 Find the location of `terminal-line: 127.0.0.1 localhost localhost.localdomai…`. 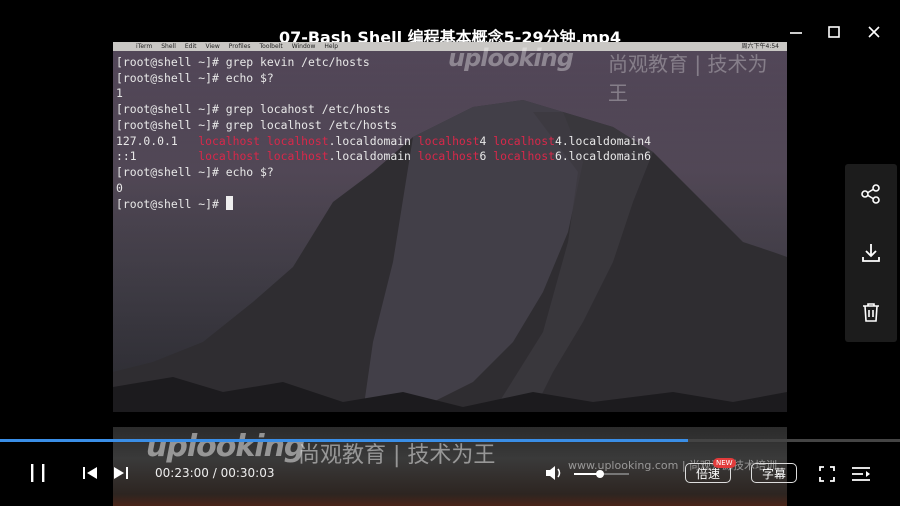

terminal-line: 127.0.0.1 localhost localhost.localdomai… is located at coordinates (383, 142).